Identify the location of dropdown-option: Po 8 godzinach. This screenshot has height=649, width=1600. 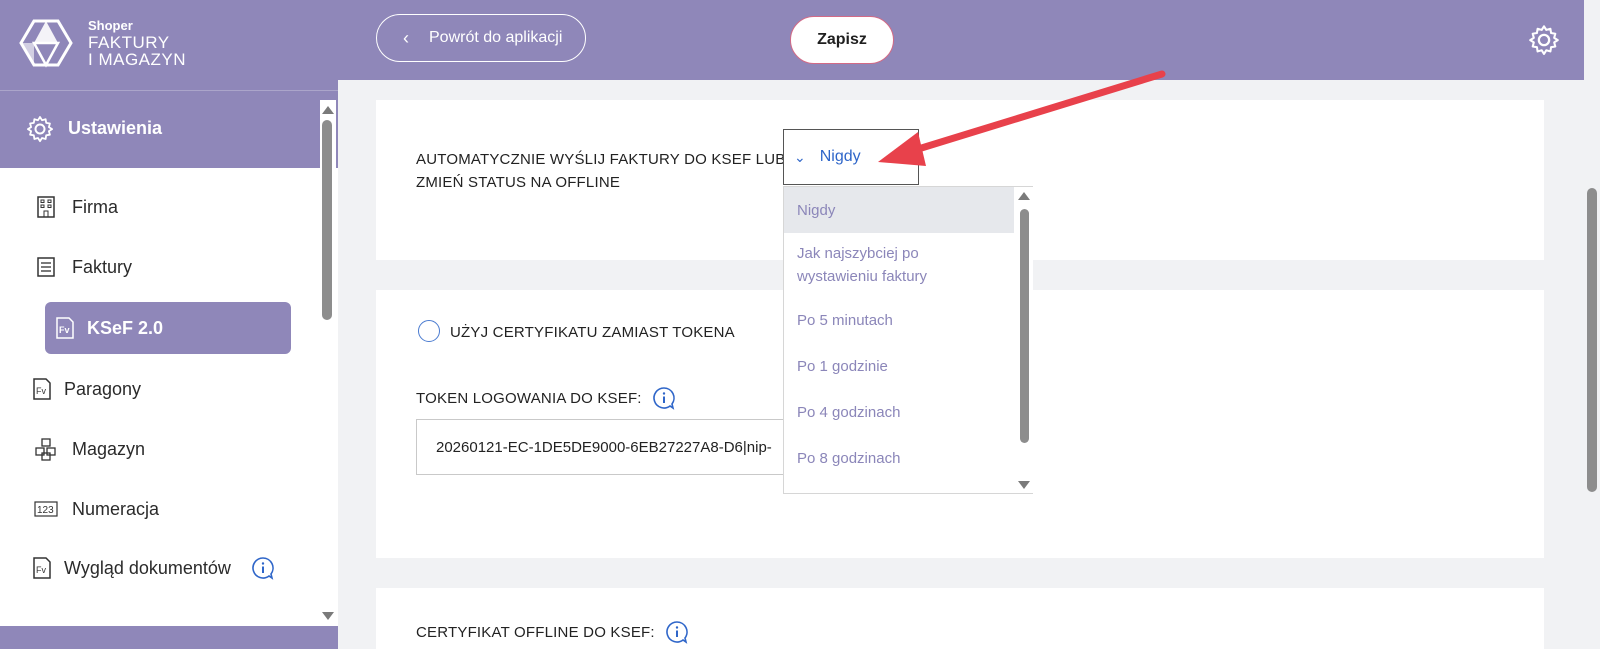
(899, 458).